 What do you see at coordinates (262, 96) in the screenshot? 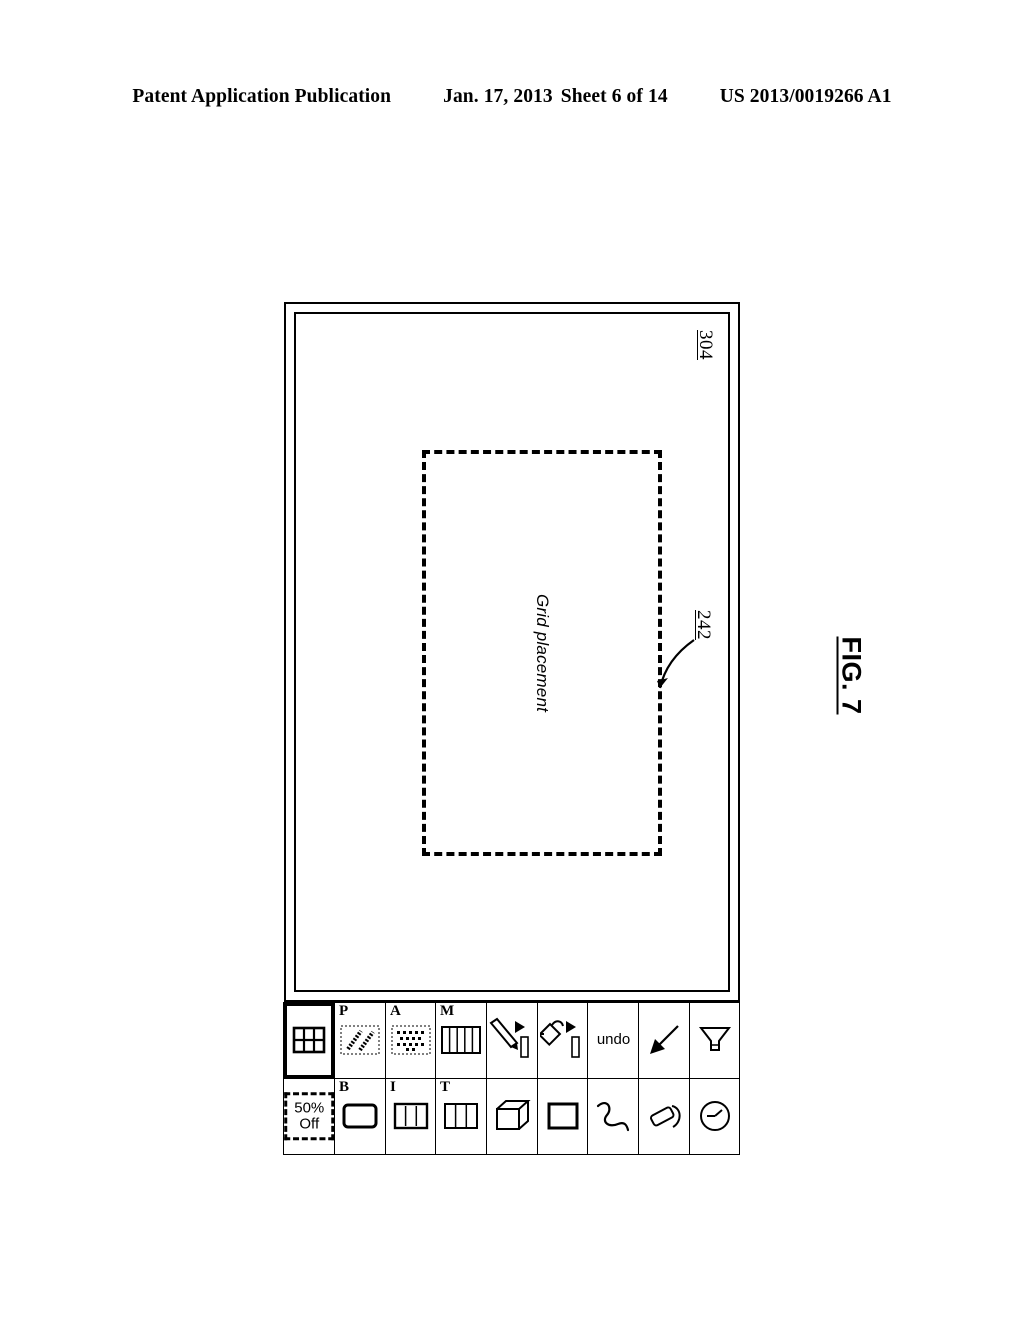
I see `header-publication: Patent Application Publication` at bounding box center [262, 96].